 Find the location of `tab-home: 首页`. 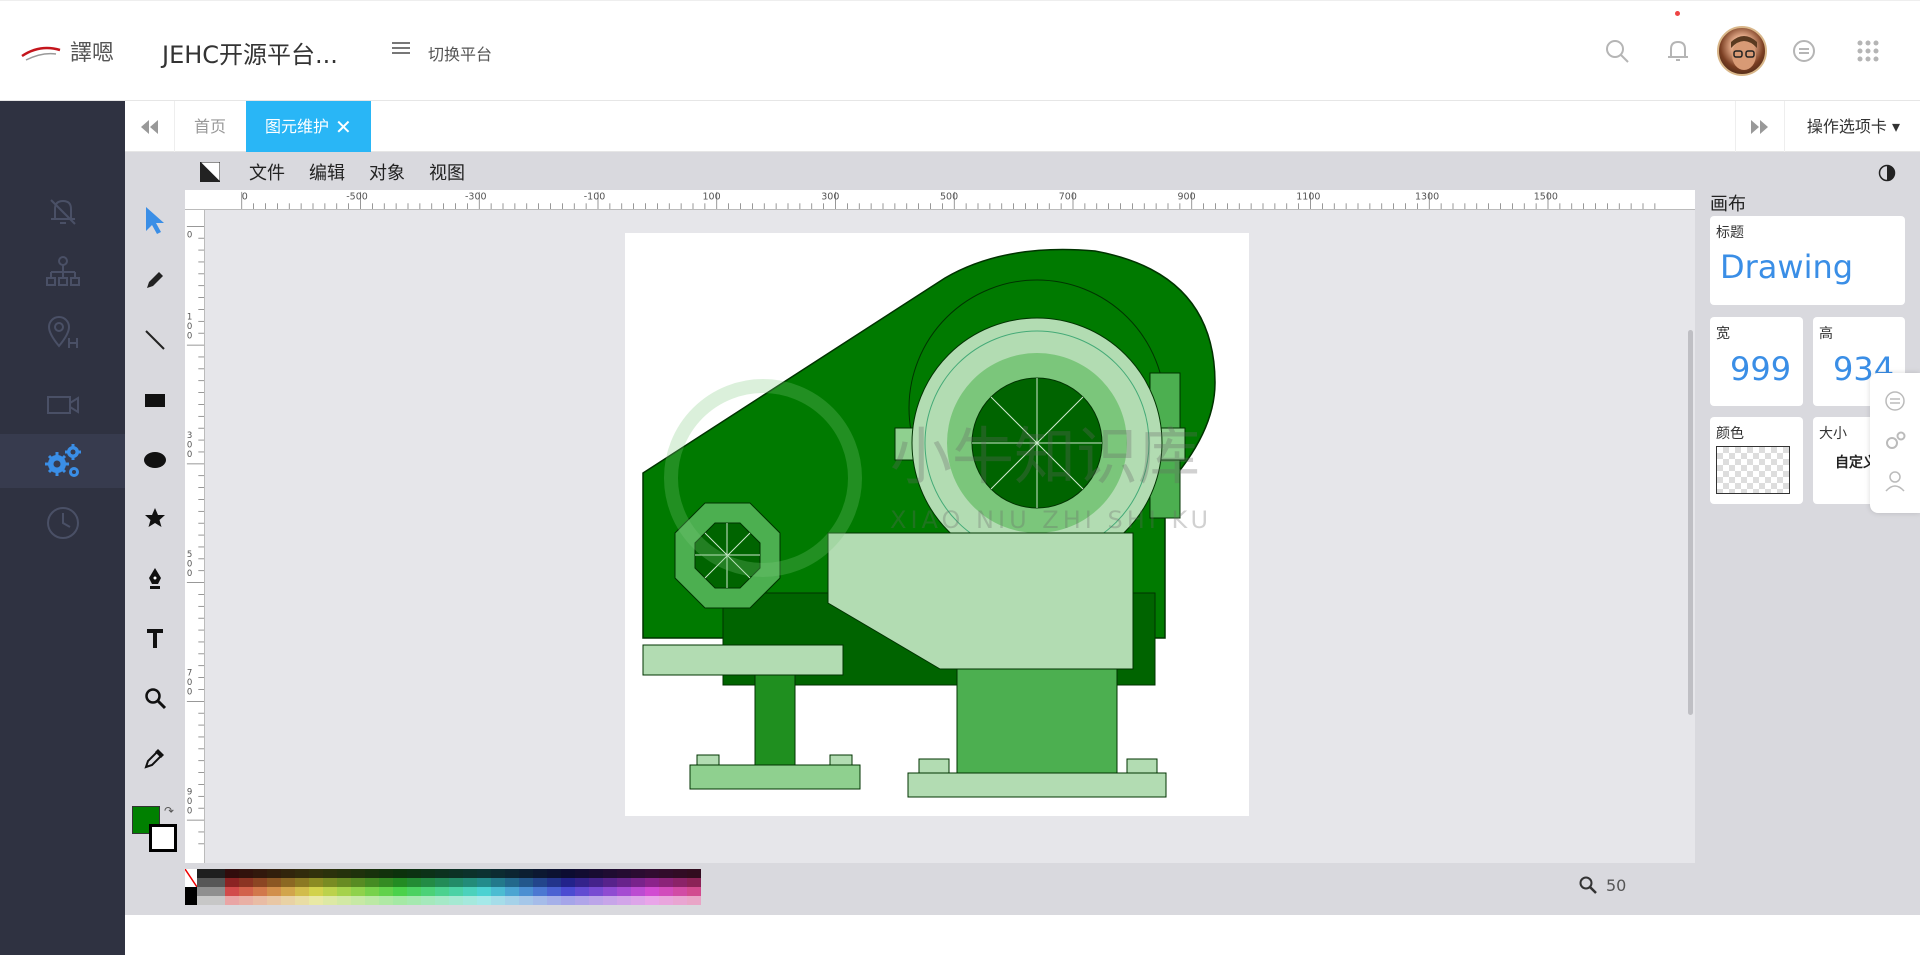

tab-home: 首页 is located at coordinates (210, 126).